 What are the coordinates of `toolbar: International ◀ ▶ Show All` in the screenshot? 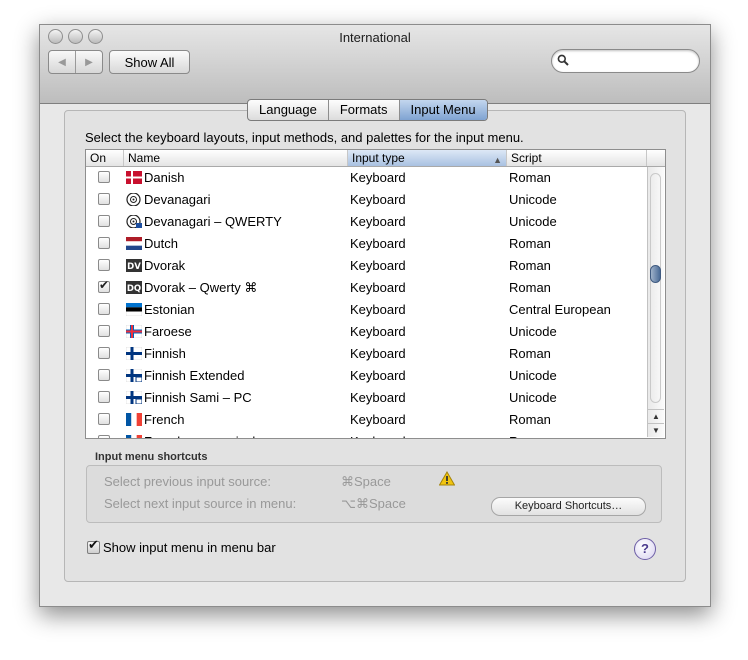 It's located at (375, 64).